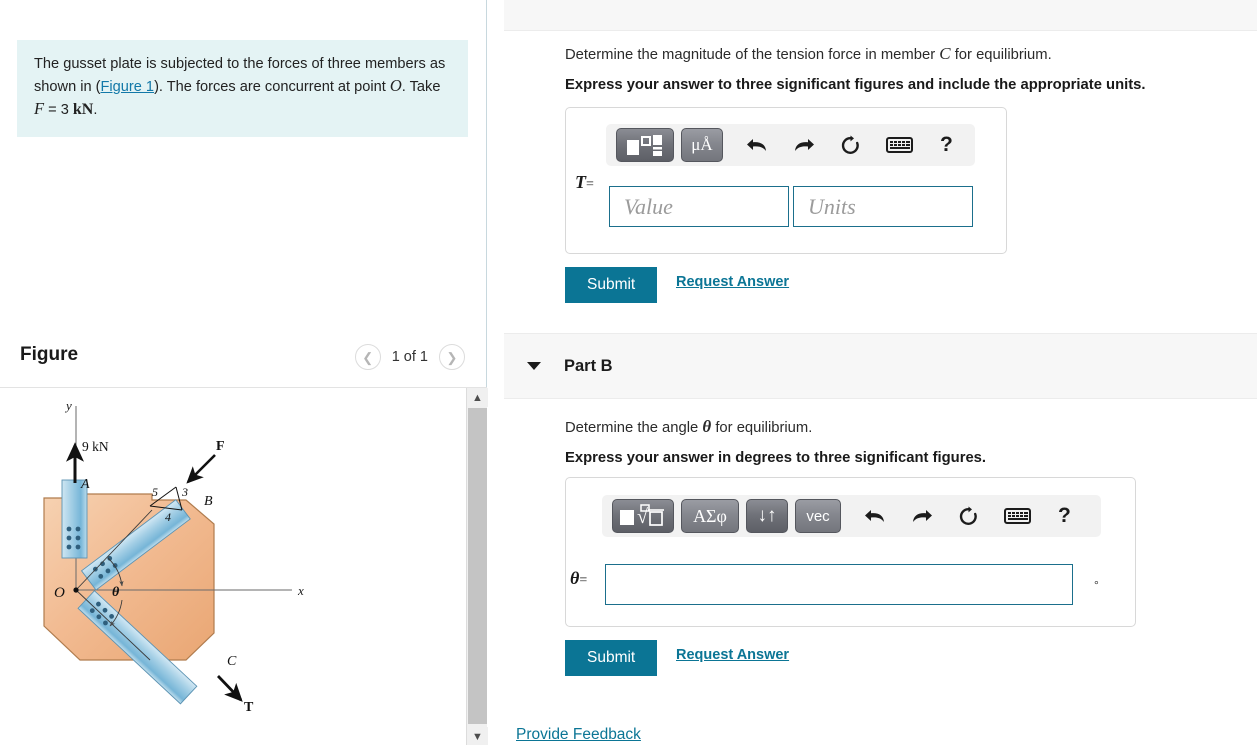  Describe the element at coordinates (83, 109) in the screenshot. I see `force-unit: kN` at that location.